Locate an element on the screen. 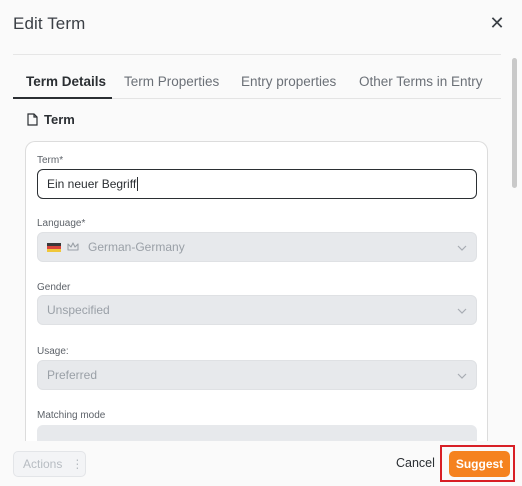  dialog-title: Edit Term is located at coordinates (49, 23).